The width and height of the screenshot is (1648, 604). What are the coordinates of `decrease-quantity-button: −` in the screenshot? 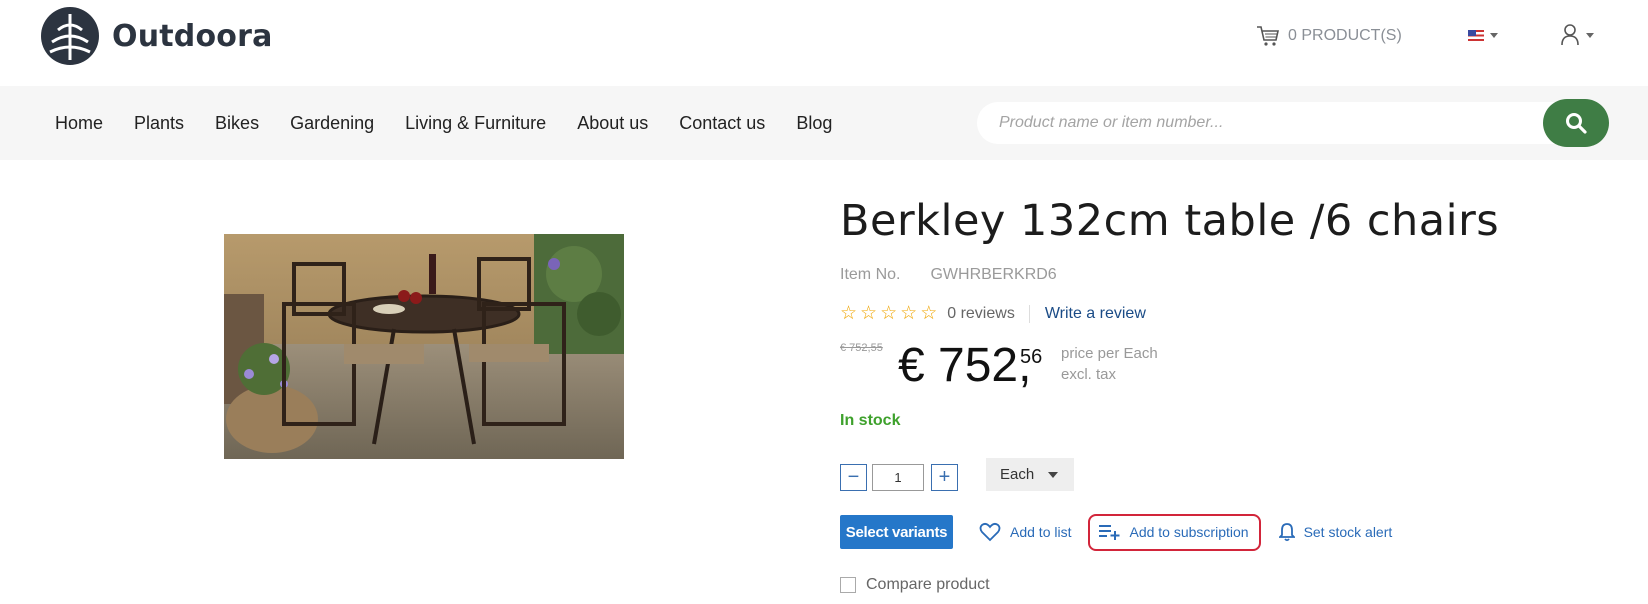 It's located at (853, 477).